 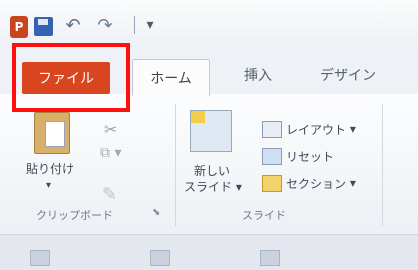 I want to click on section-icon, so click(x=272, y=183).